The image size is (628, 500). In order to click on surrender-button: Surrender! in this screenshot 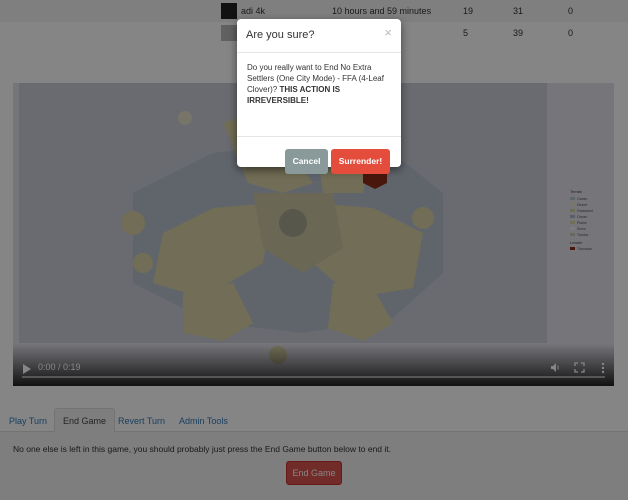, I will do `click(360, 161)`.